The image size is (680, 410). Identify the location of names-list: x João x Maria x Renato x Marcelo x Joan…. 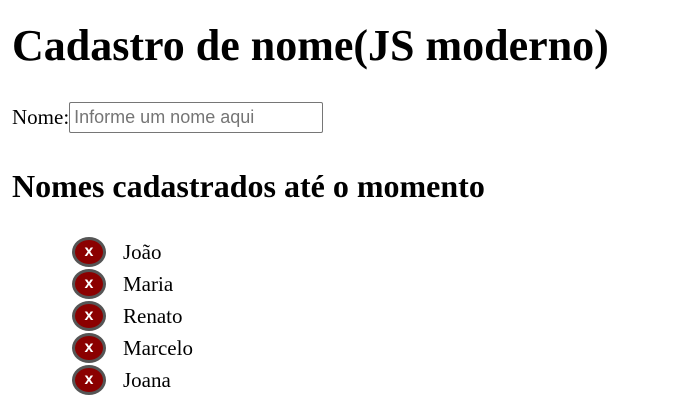
(132, 316).